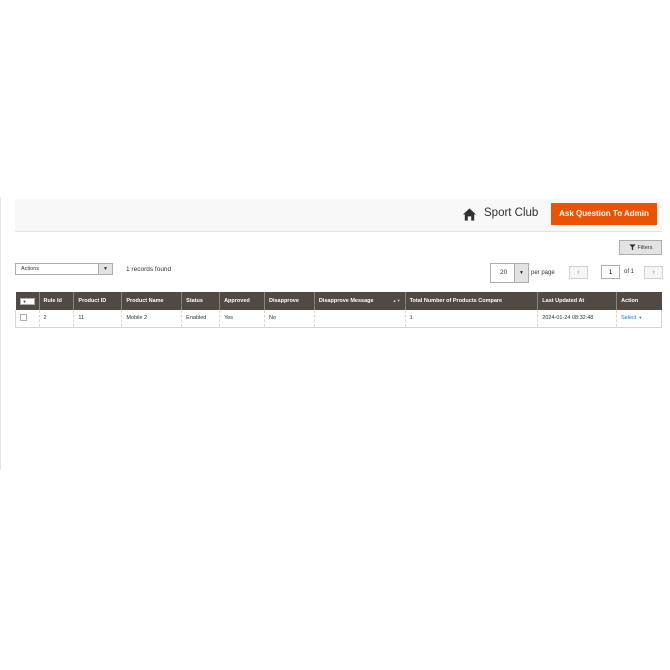 This screenshot has width=670, height=670. I want to click on cell-product-name: Mobile 2, so click(152, 319).